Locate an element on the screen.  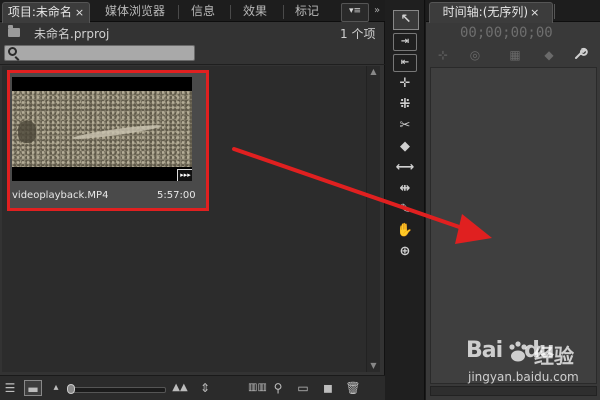
selection-tool-icon: ↖ is located at coordinates (406, 20).